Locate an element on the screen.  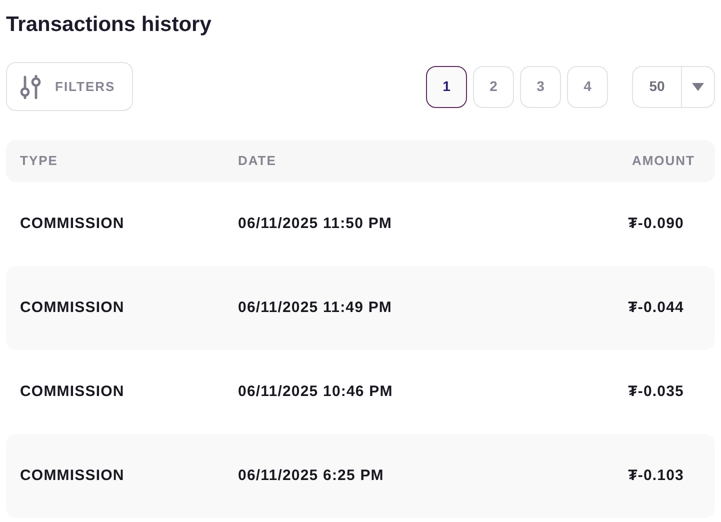
dropdown-caret-icon is located at coordinates (698, 86).